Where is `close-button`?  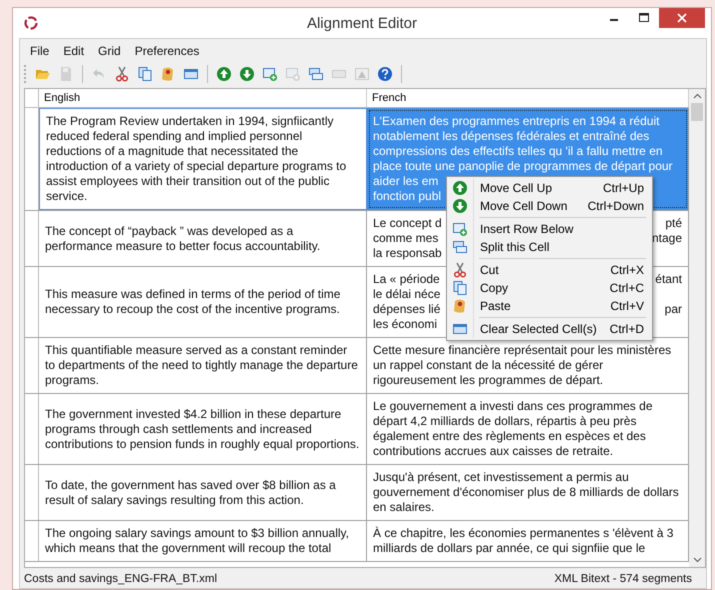 close-button is located at coordinates (682, 18).